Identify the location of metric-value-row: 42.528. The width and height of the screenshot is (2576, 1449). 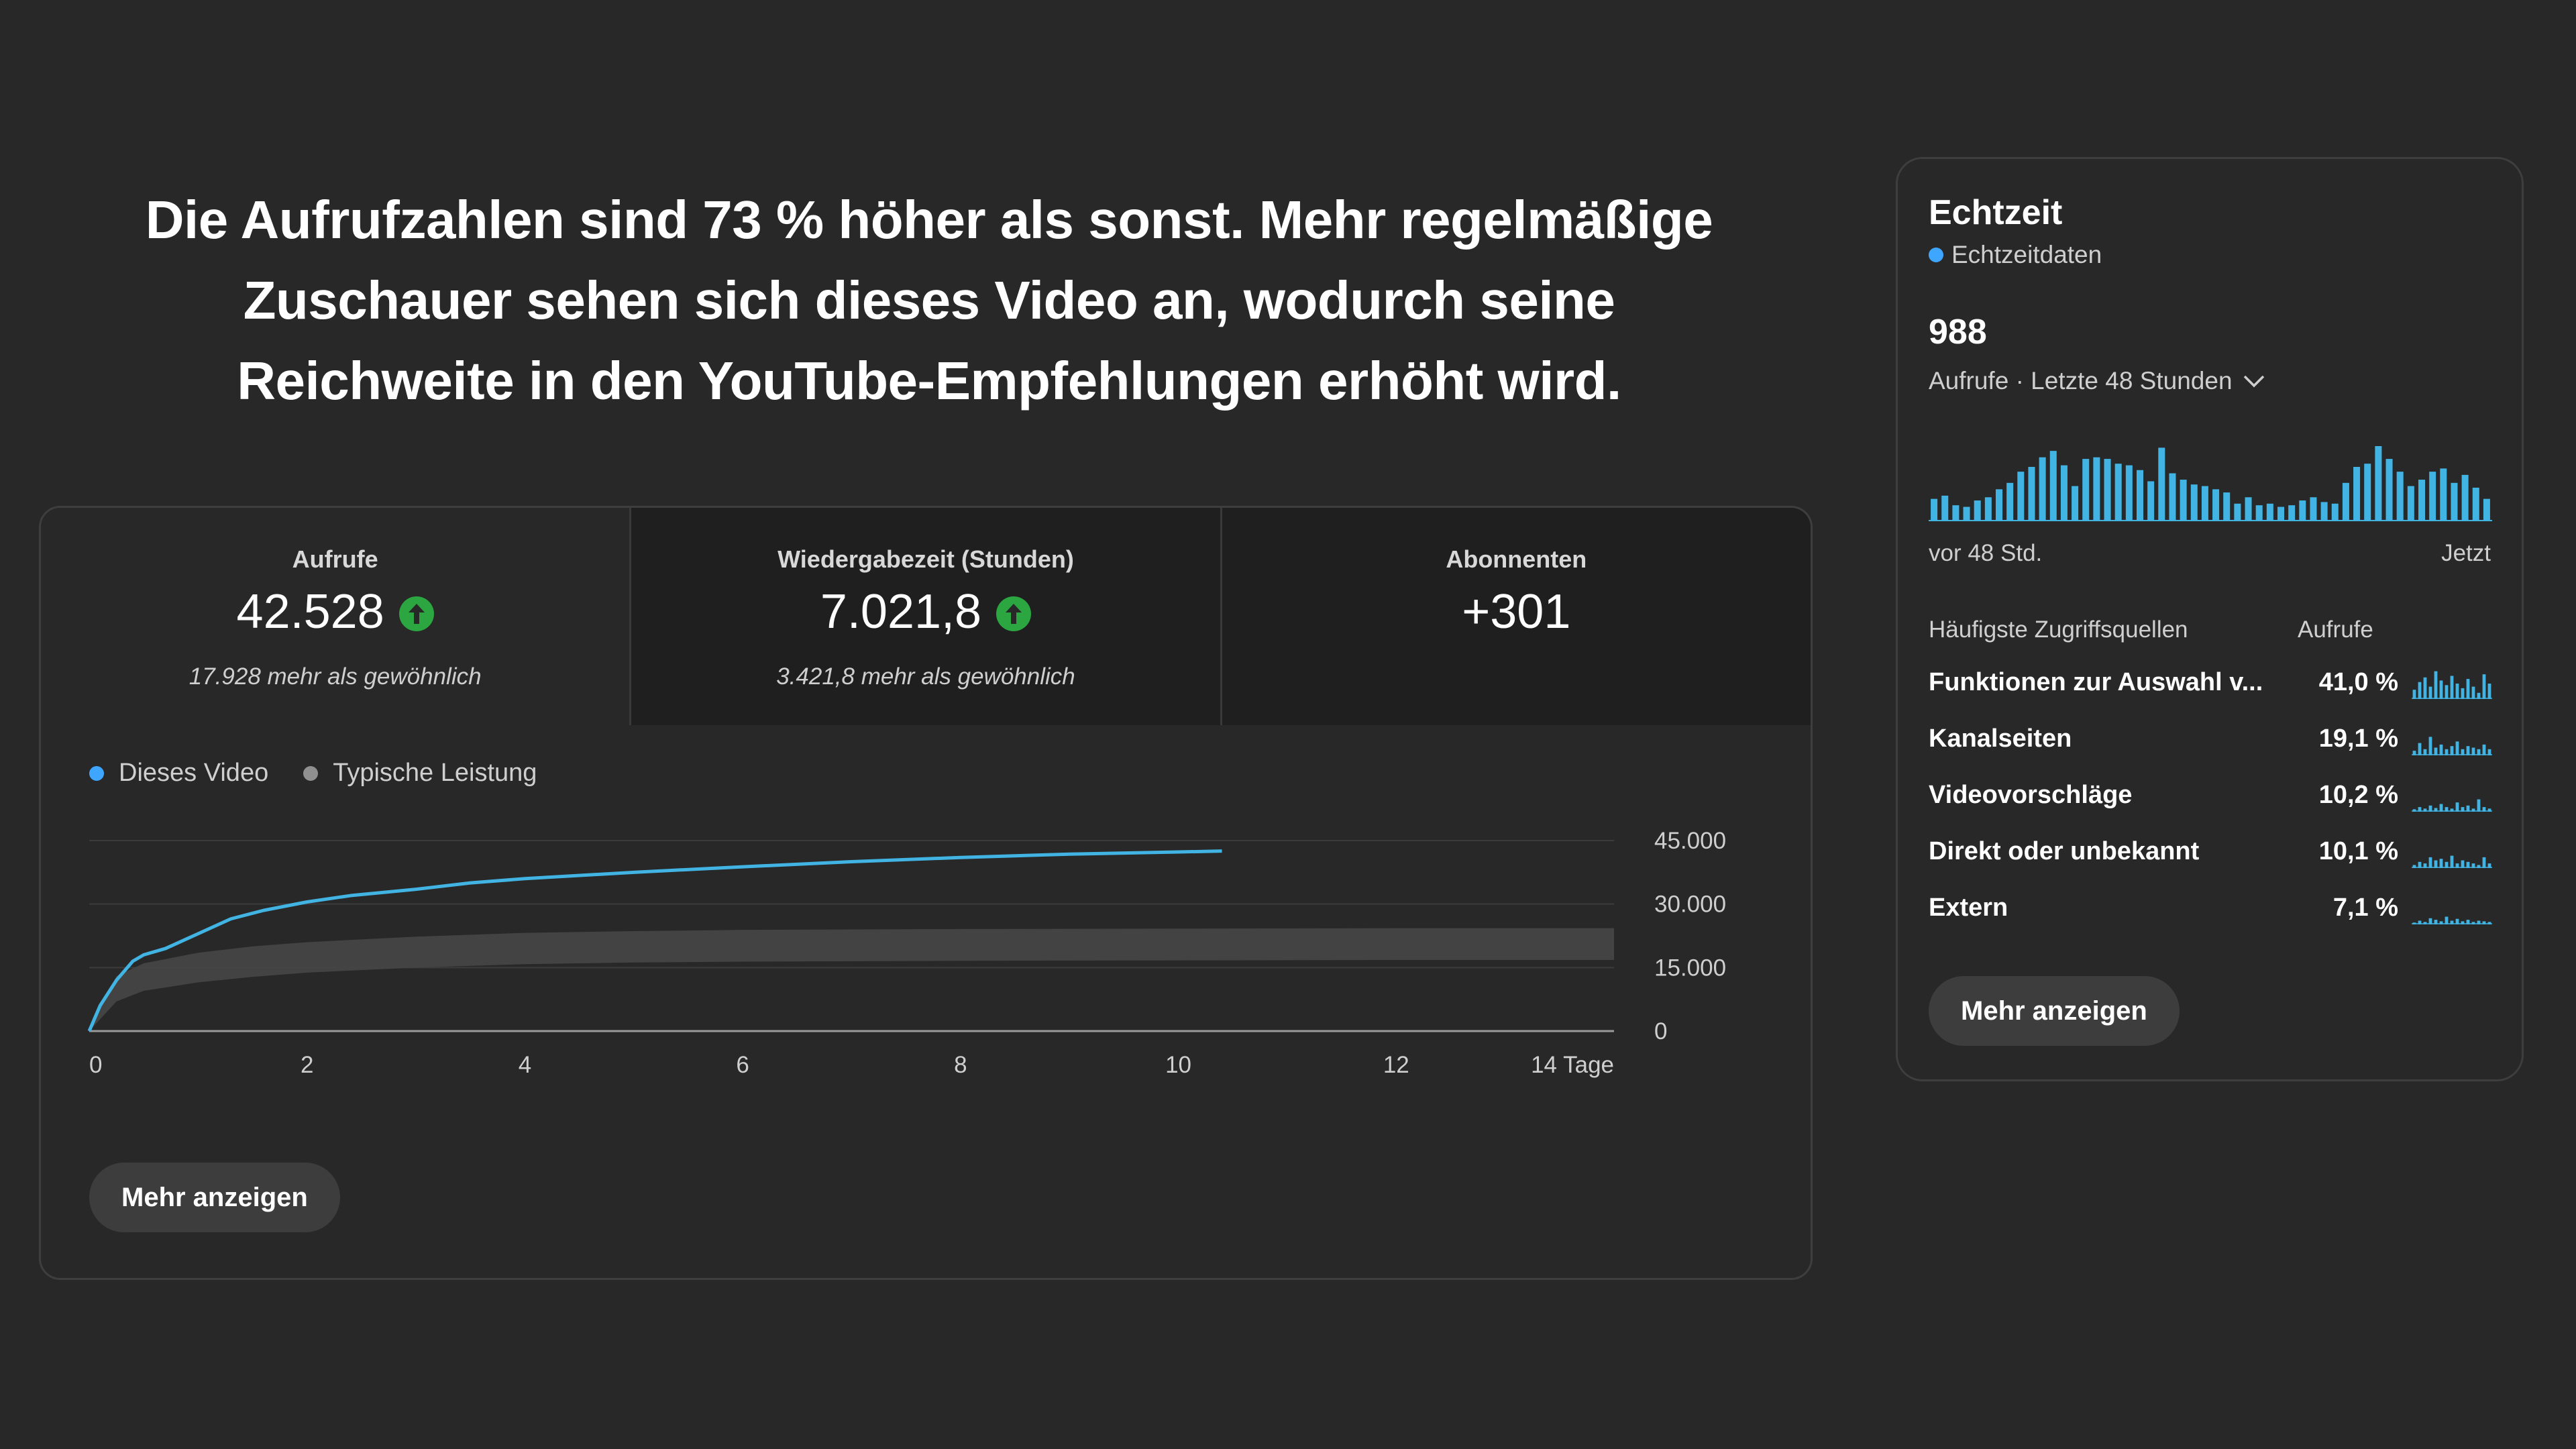
(335, 612).